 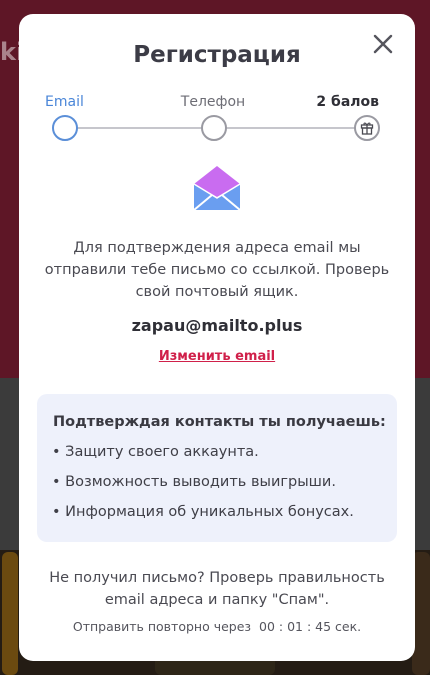 I want to click on step-label-bonus: 2 балов, so click(x=347, y=102).